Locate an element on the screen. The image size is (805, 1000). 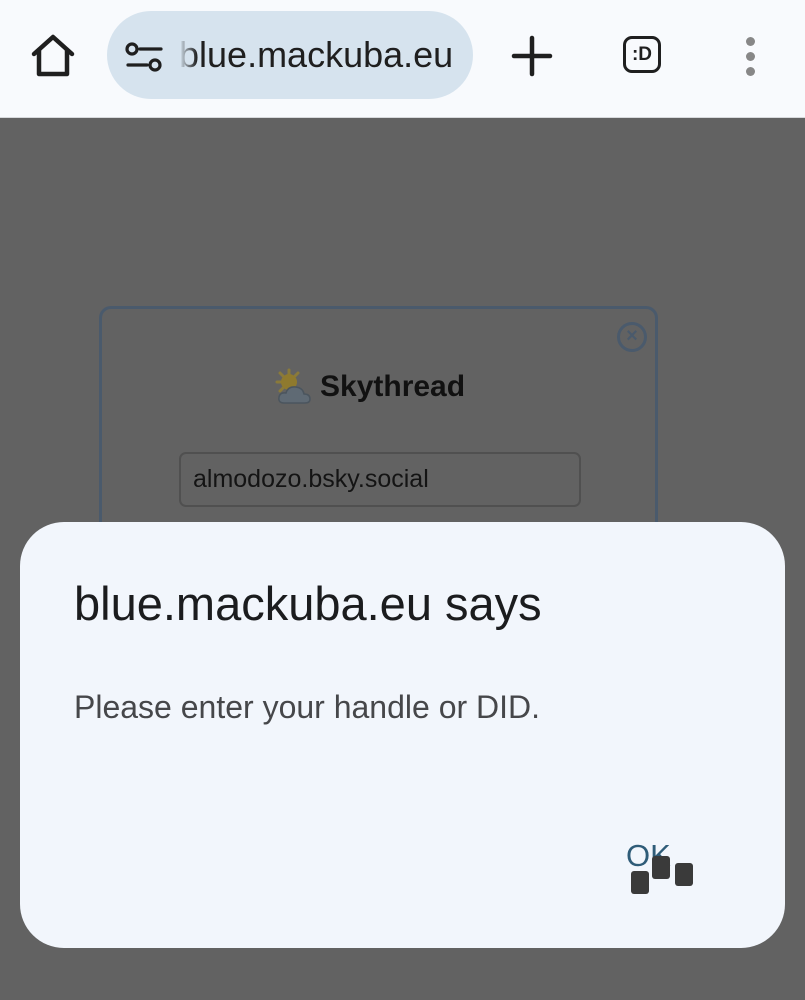
url-text: blue.mackuba.eu is located at coordinates (318, 55).